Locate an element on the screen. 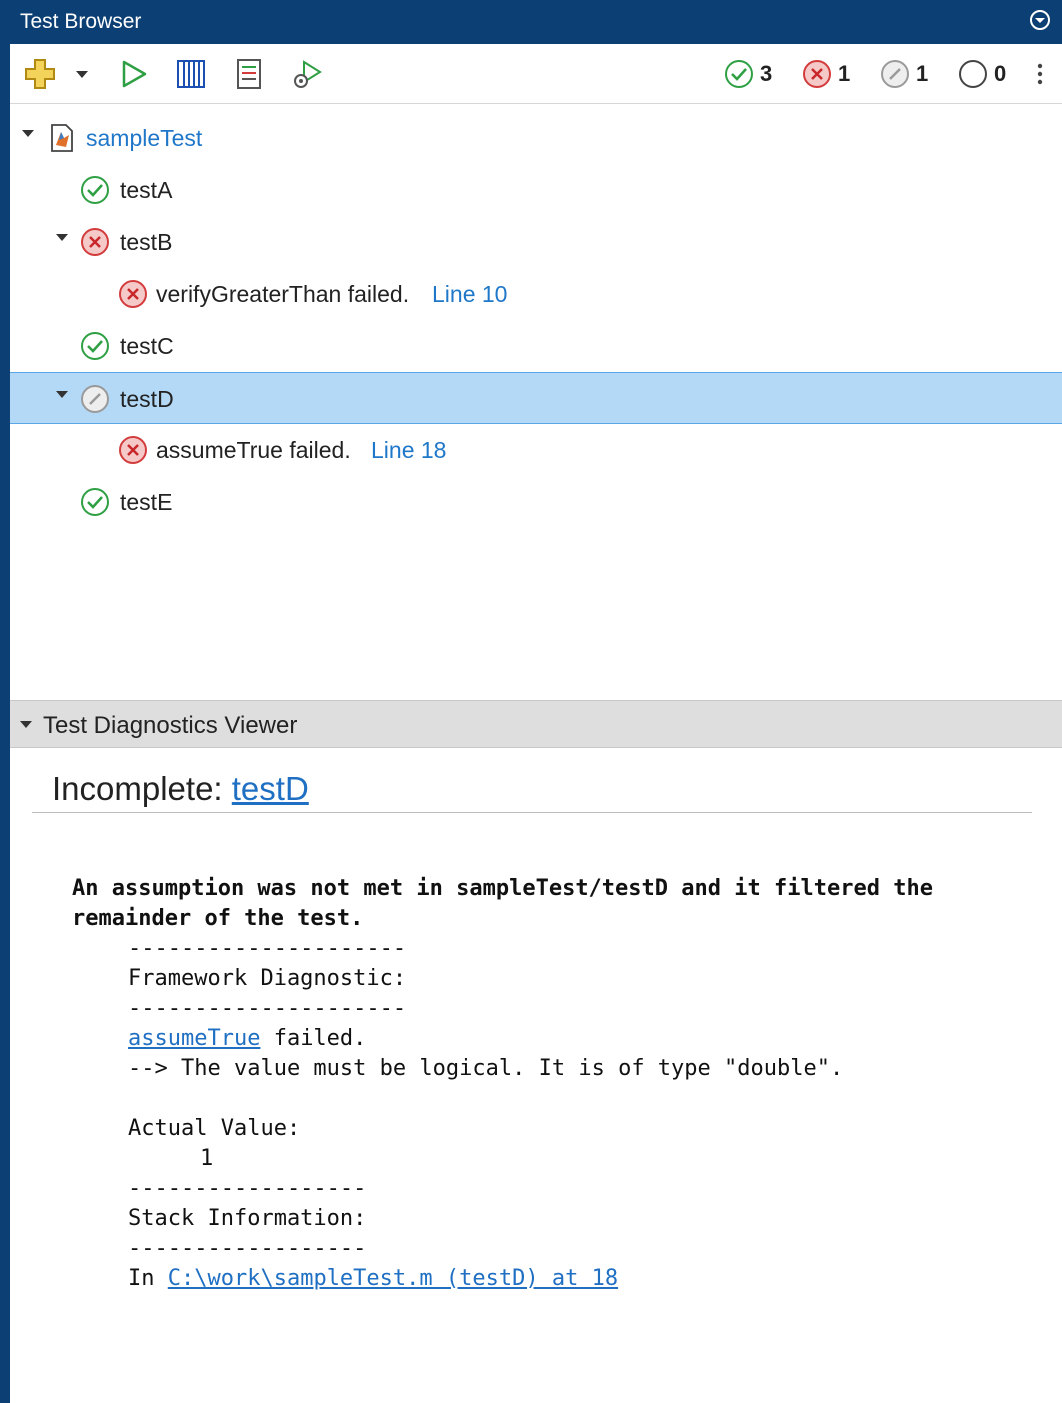  failed-count-value: 1 is located at coordinates (844, 73).